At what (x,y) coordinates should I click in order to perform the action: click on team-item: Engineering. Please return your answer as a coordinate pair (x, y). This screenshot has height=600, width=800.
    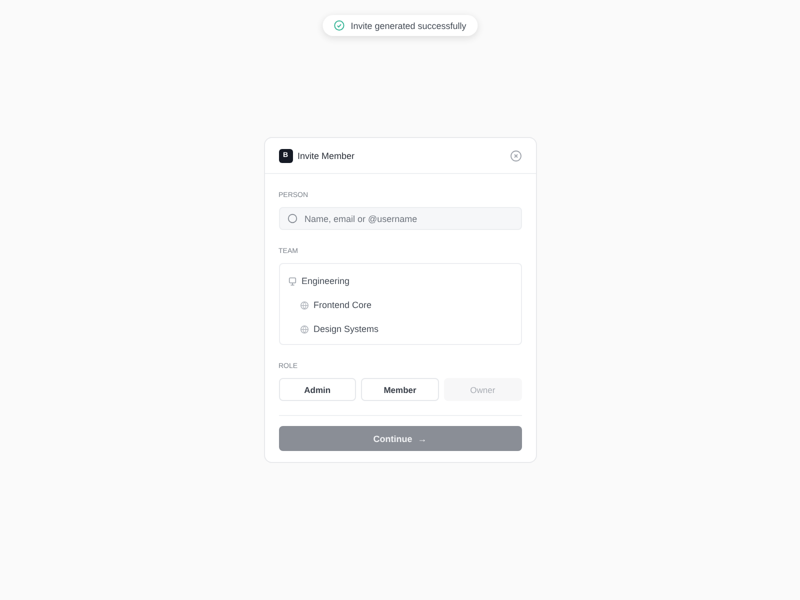
    Looking at the image, I should click on (326, 281).